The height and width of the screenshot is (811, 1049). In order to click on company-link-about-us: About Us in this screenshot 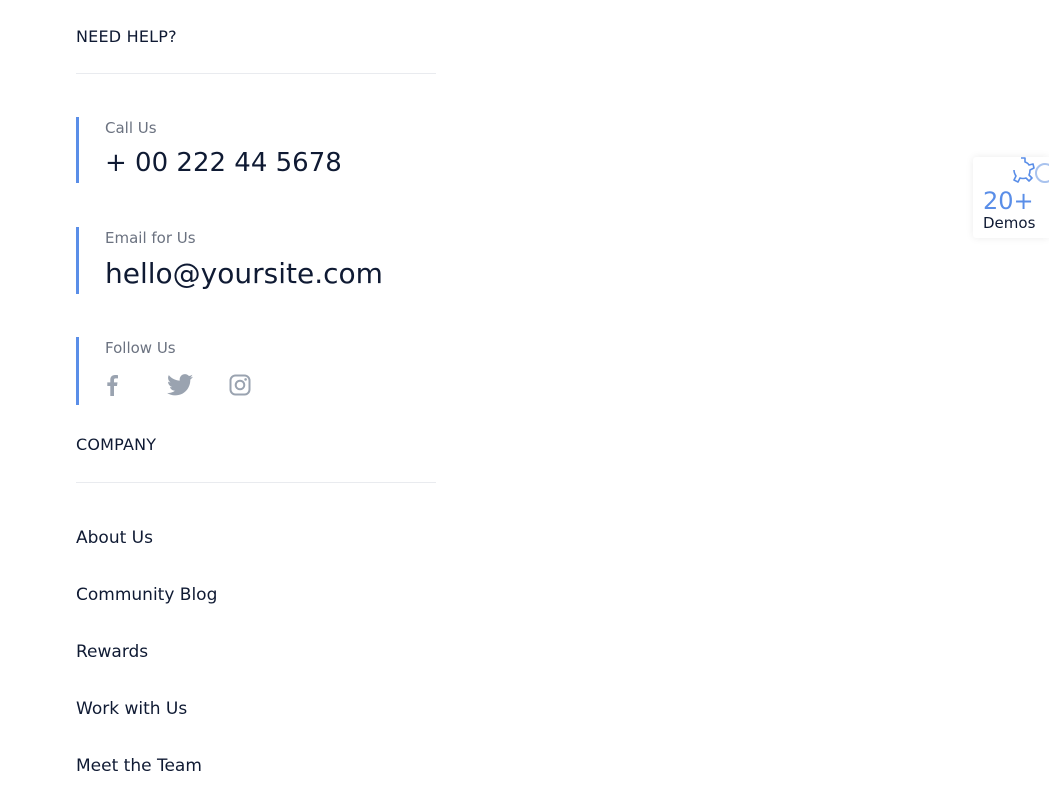, I will do `click(146, 554)`.